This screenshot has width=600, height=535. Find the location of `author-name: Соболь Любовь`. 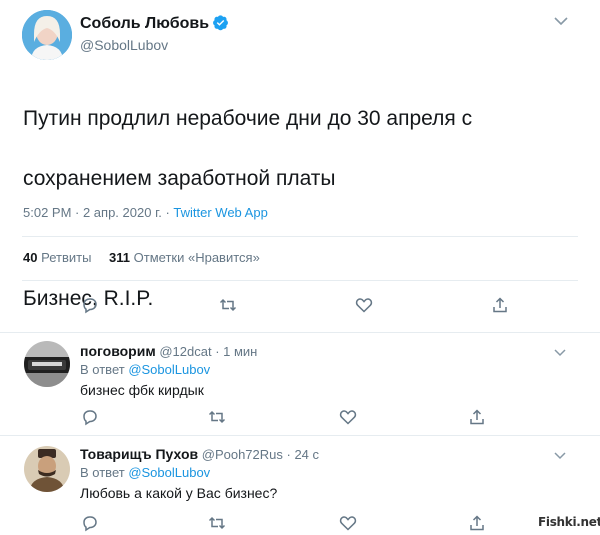

author-name: Соболь Любовь is located at coordinates (154, 23).